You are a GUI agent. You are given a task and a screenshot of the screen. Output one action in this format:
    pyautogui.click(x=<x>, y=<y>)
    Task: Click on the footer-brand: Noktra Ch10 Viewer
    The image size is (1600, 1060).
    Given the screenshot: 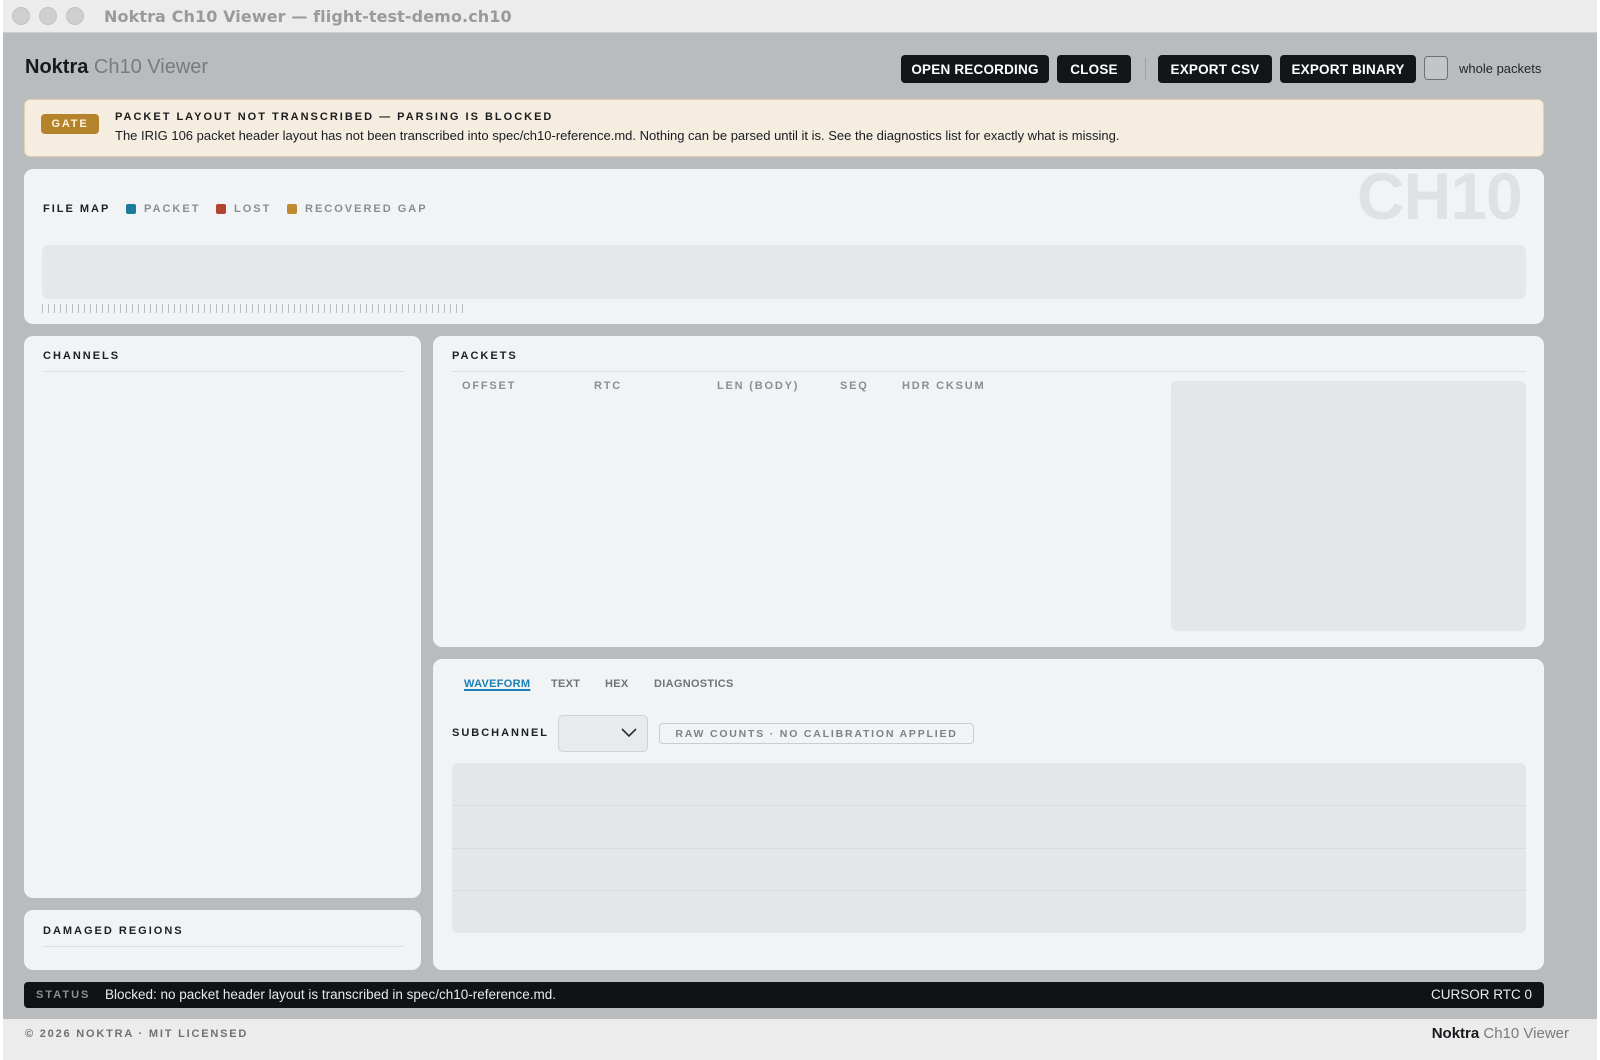 What is the action you would take?
    pyautogui.click(x=1500, y=1033)
    